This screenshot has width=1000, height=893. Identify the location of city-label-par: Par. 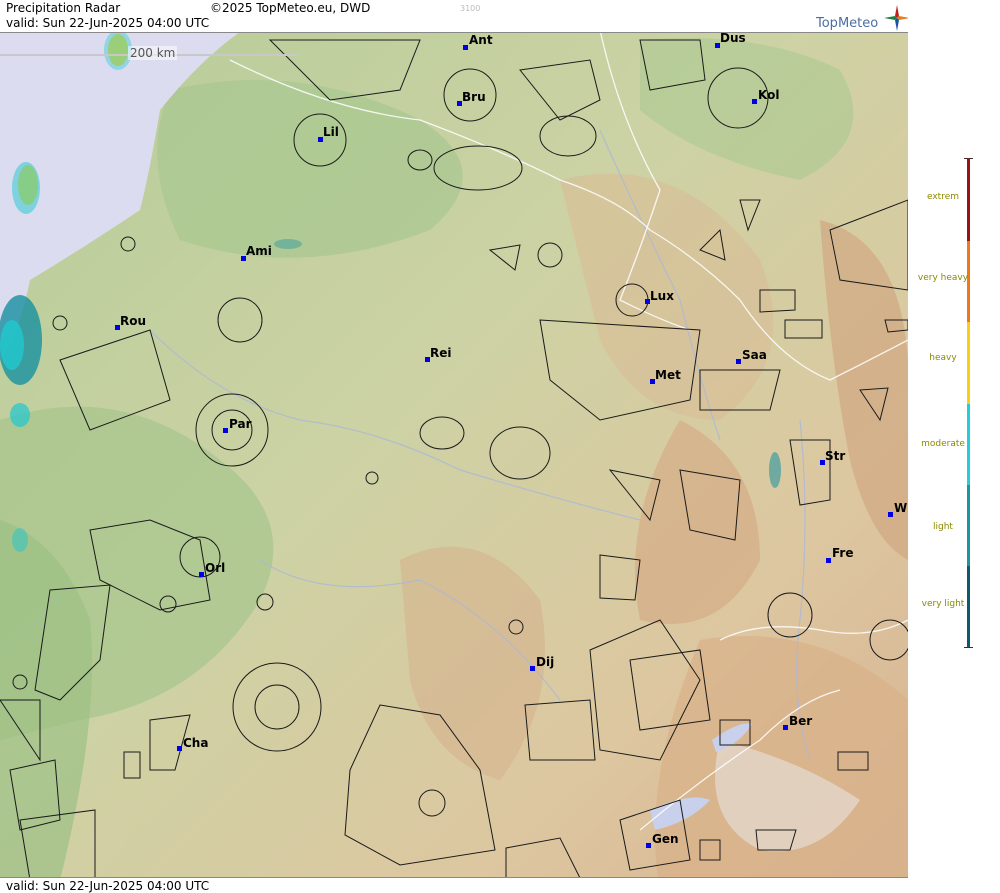
(240, 424).